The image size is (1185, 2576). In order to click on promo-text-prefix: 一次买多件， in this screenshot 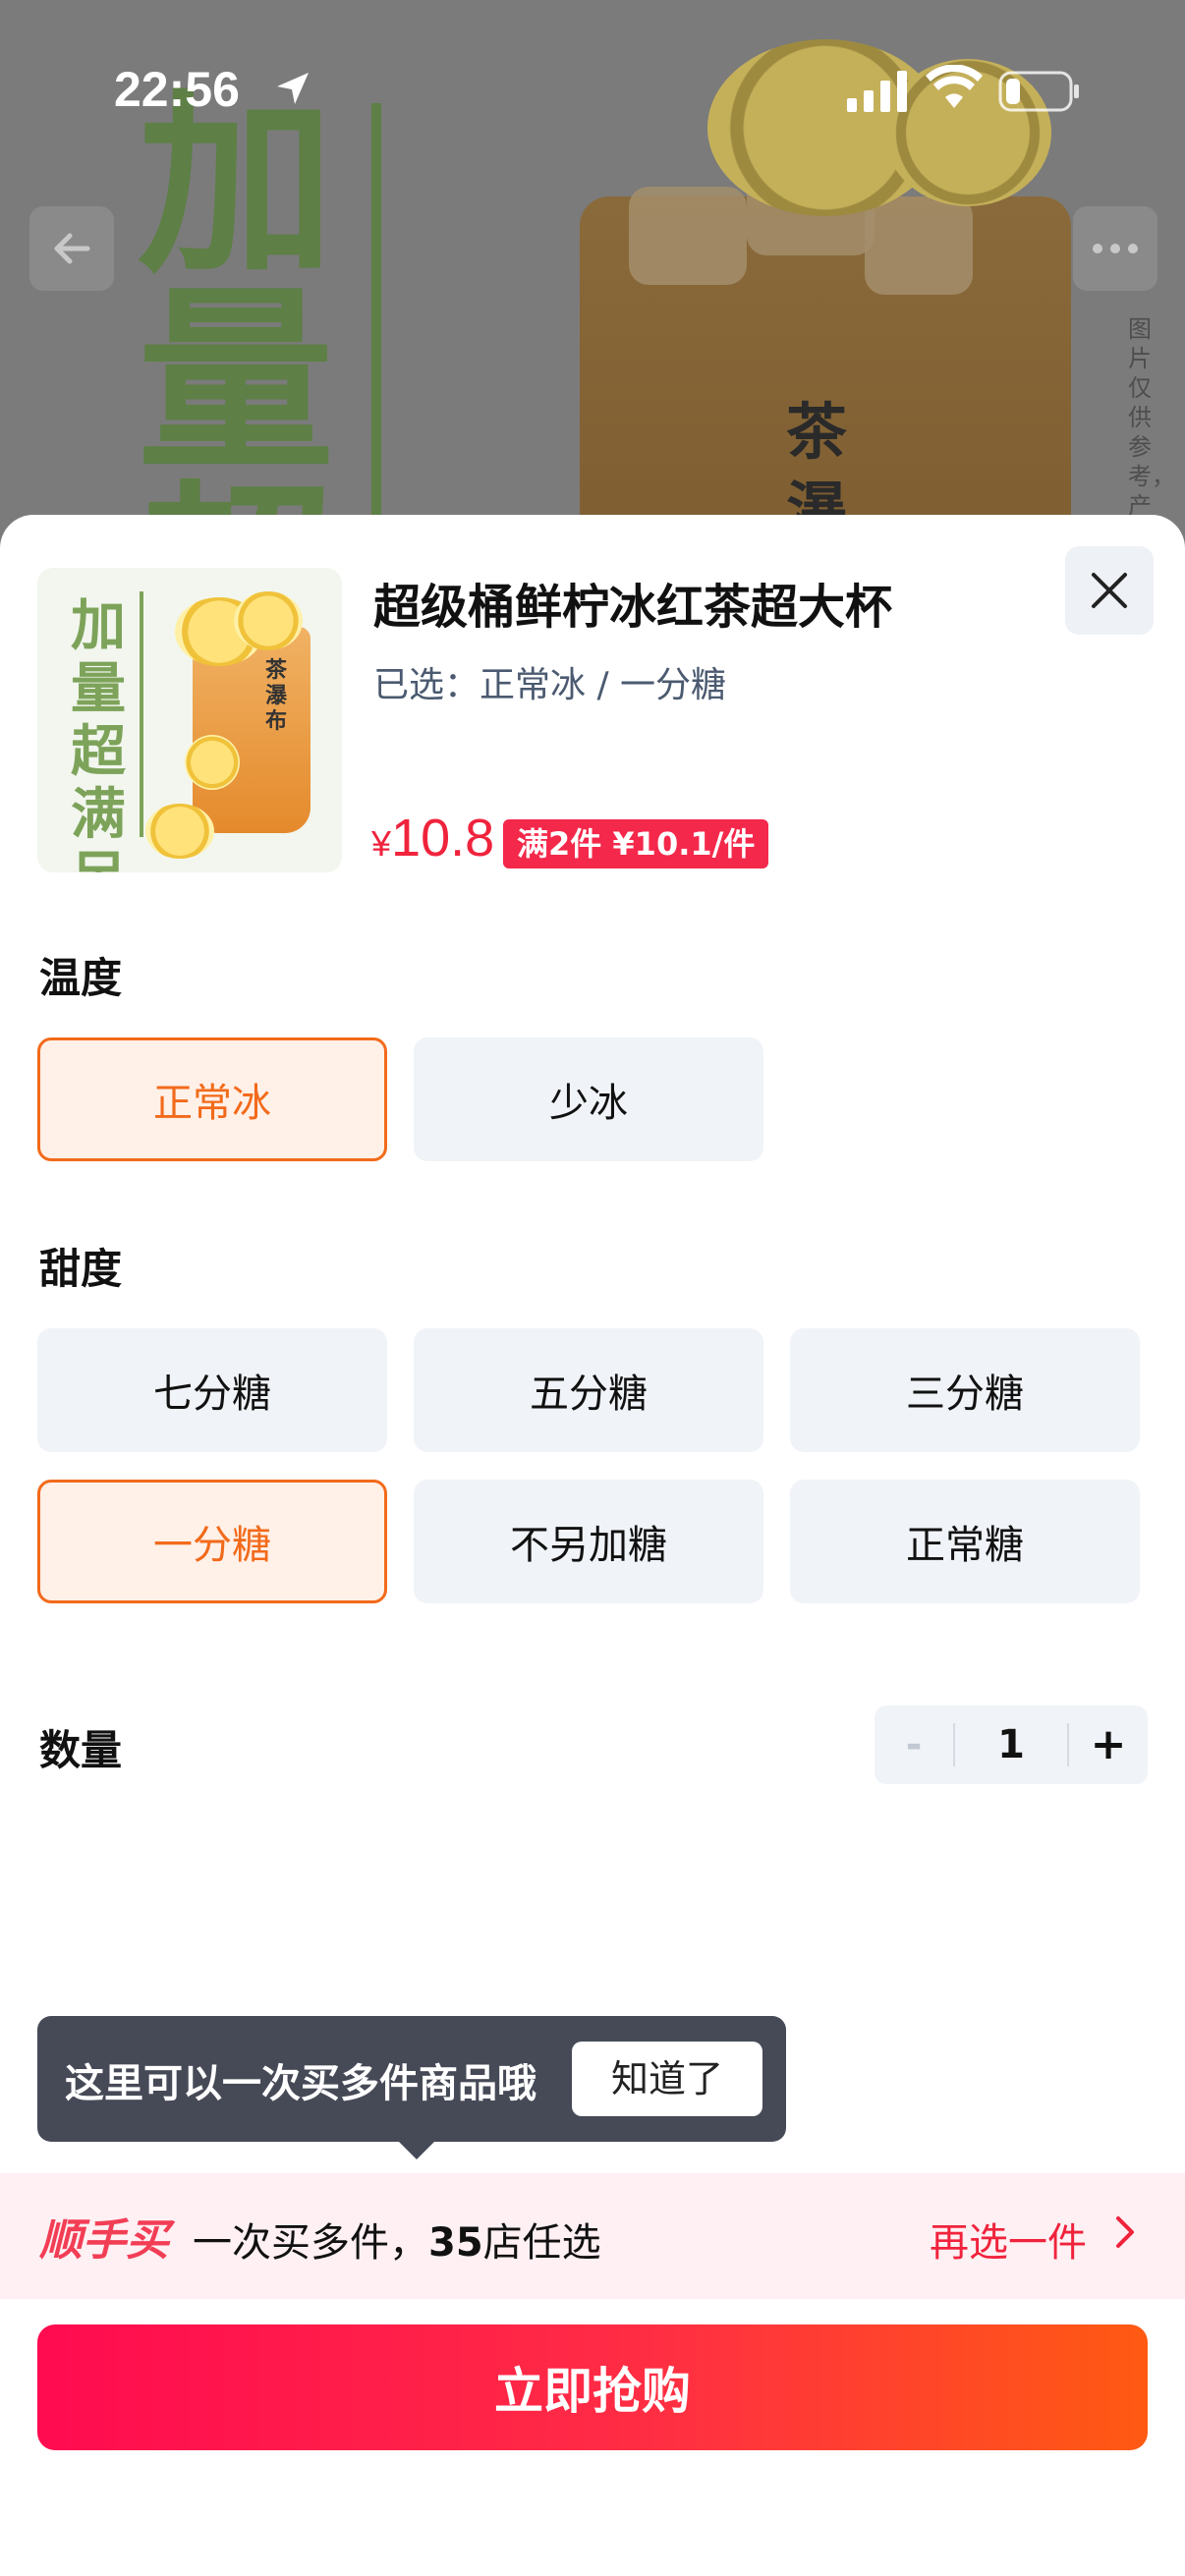, I will do `click(311, 2243)`.